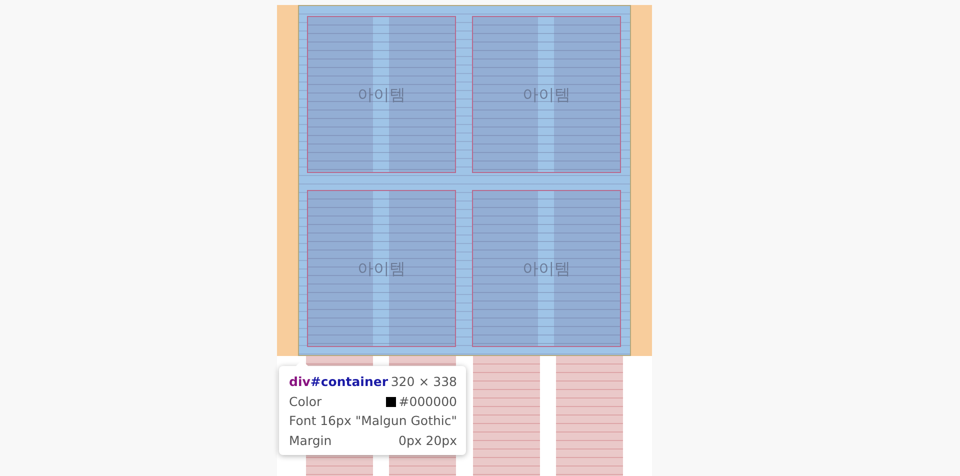  What do you see at coordinates (338, 382) in the screenshot?
I see `element-selector: div#container` at bounding box center [338, 382].